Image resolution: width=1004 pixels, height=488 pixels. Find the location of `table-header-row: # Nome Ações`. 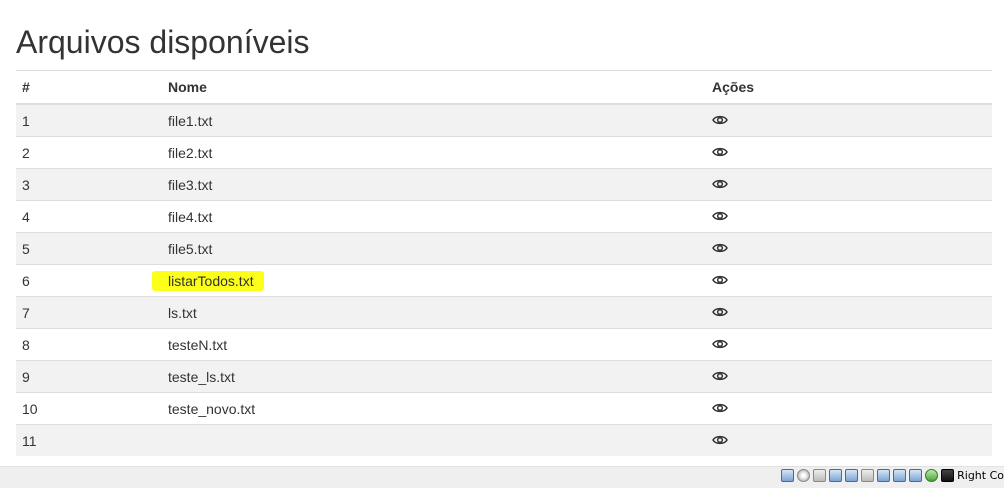

table-header-row: # Nome Ações is located at coordinates (504, 87).